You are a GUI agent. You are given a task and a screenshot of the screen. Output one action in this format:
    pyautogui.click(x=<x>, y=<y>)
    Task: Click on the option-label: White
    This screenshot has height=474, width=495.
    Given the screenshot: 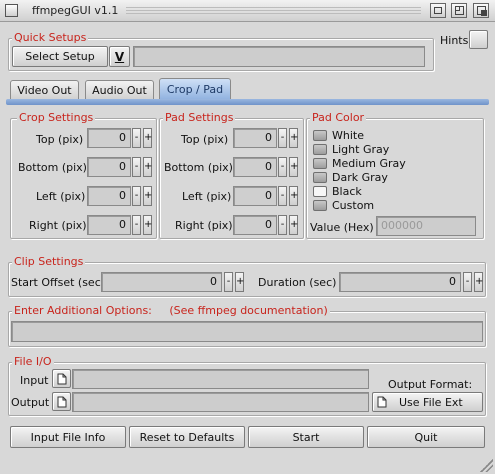 What is the action you would take?
    pyautogui.click(x=348, y=135)
    